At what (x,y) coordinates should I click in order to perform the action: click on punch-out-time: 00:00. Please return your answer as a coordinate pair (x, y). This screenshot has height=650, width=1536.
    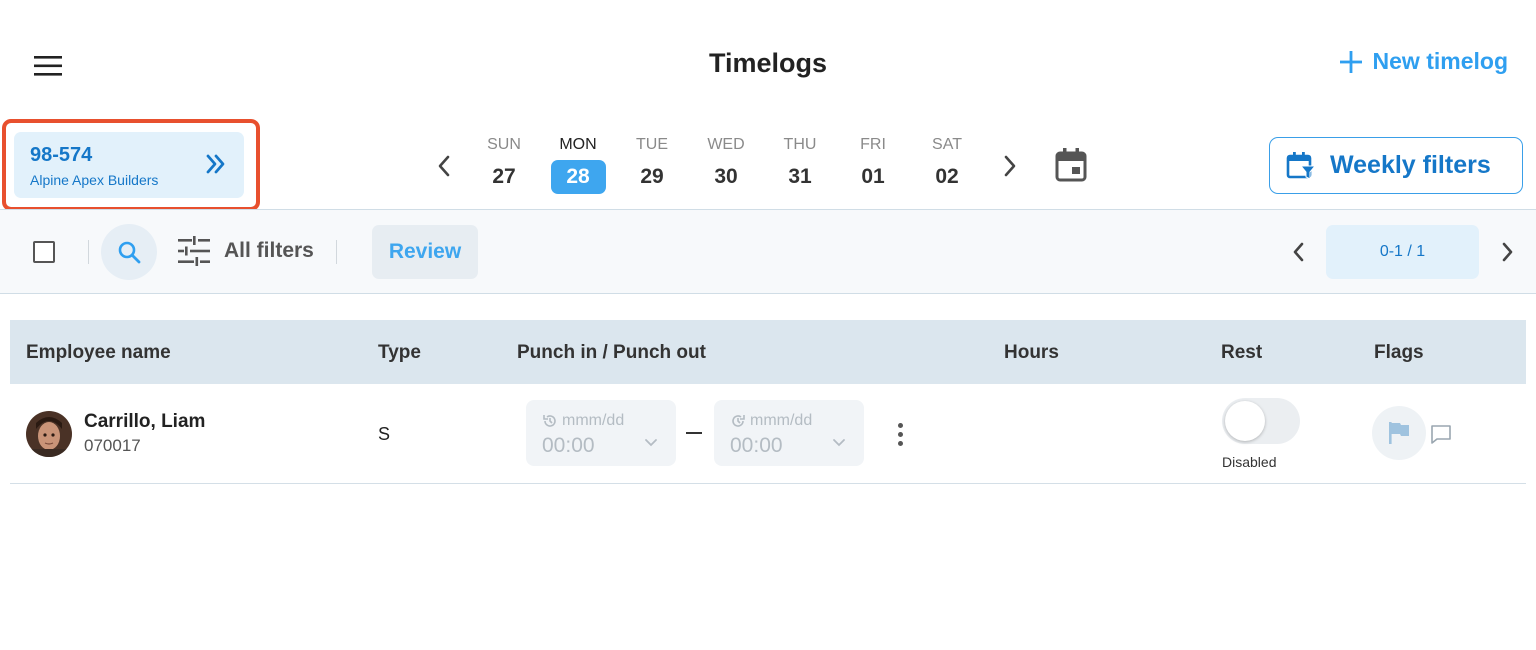
    Looking at the image, I should click on (756, 445).